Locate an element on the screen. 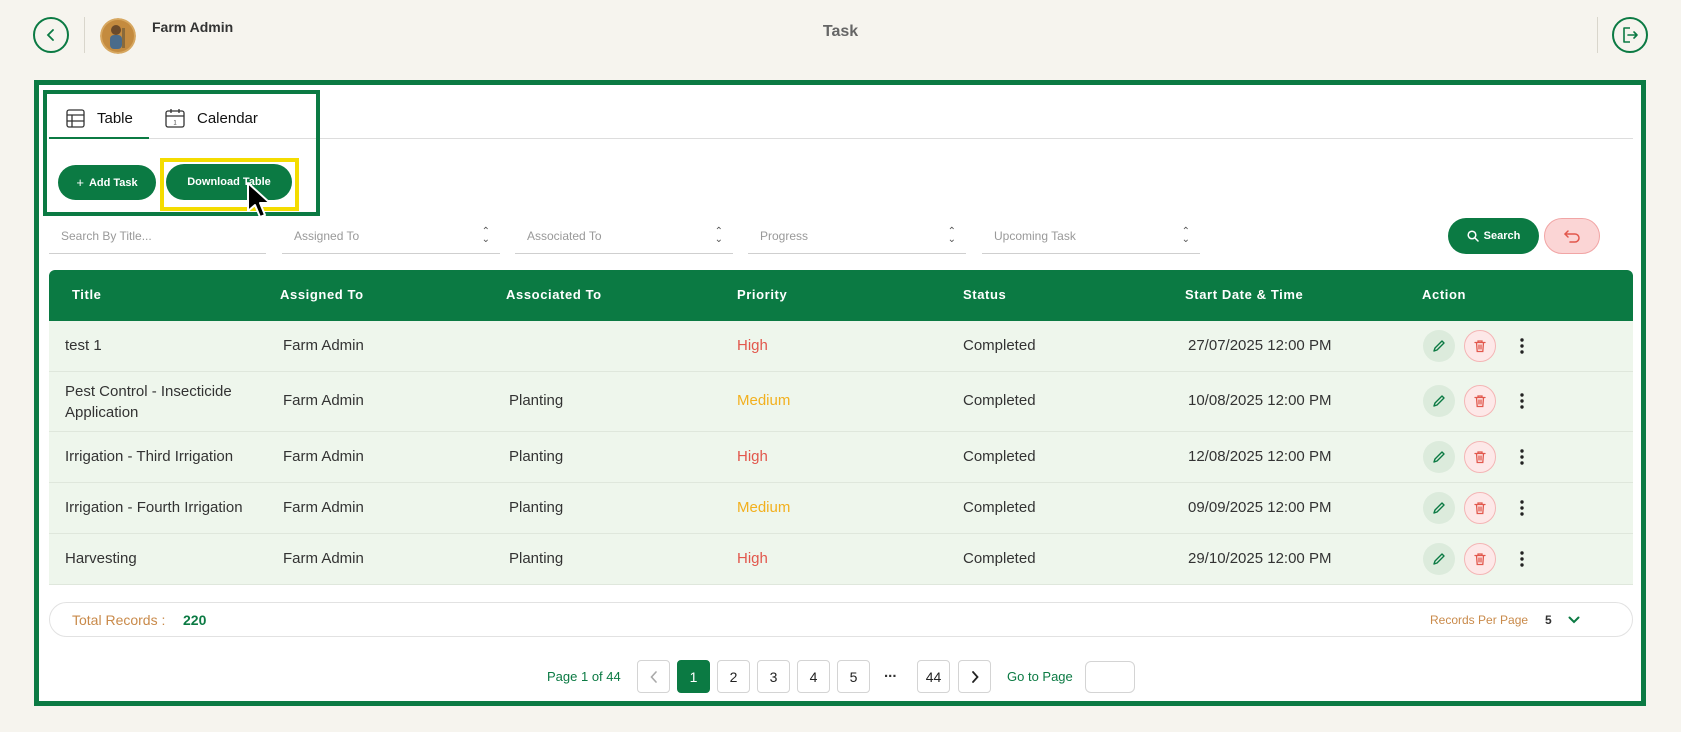 This screenshot has width=1681, height=732. search-button-label: Search is located at coordinates (1502, 236).